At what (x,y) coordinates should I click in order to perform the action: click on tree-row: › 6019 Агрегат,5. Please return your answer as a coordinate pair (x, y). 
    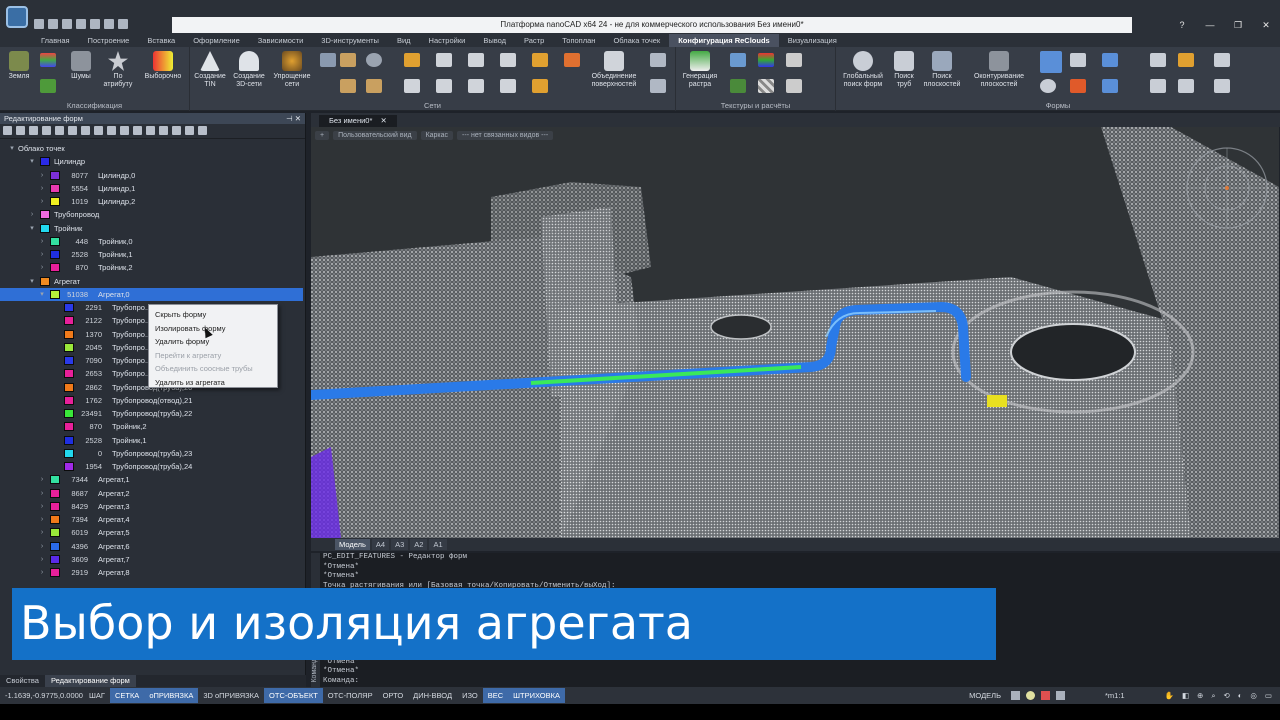
    Looking at the image, I should click on (151, 532).